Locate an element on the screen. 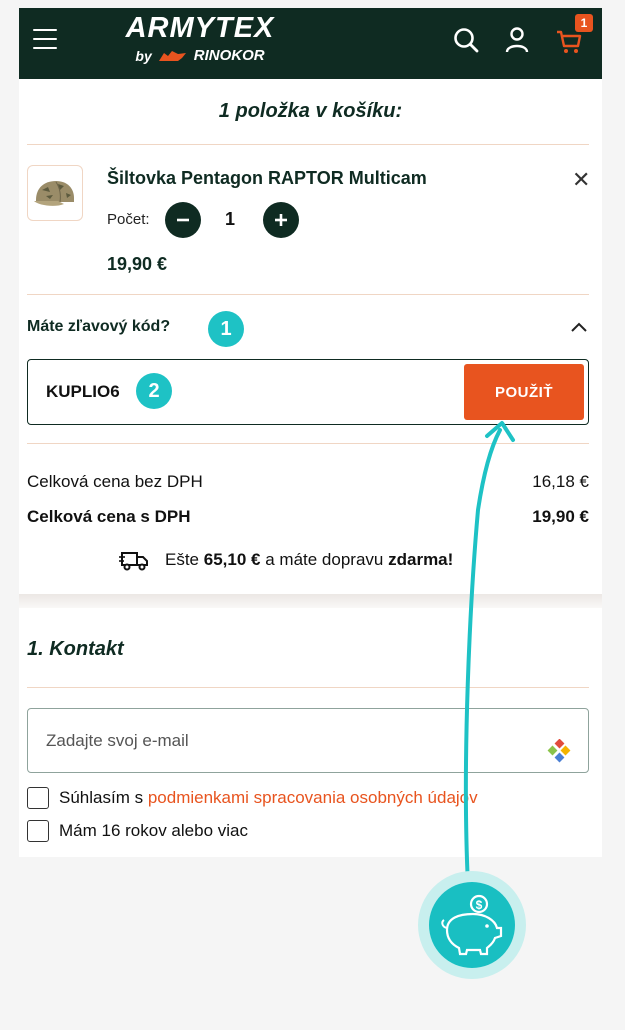 Image resolution: width=625 pixels, height=1030 pixels. chevron-up-icon is located at coordinates (579, 327).